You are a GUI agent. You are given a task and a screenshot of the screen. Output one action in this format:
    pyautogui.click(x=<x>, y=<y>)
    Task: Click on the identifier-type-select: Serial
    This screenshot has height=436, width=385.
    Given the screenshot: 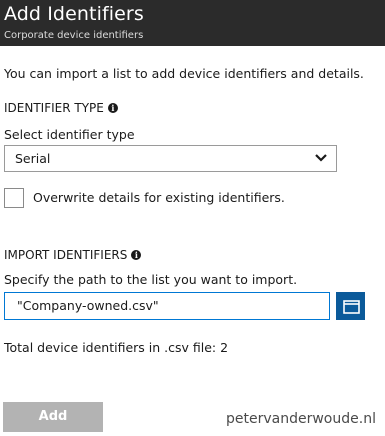 What is the action you would take?
    pyautogui.click(x=170, y=158)
    